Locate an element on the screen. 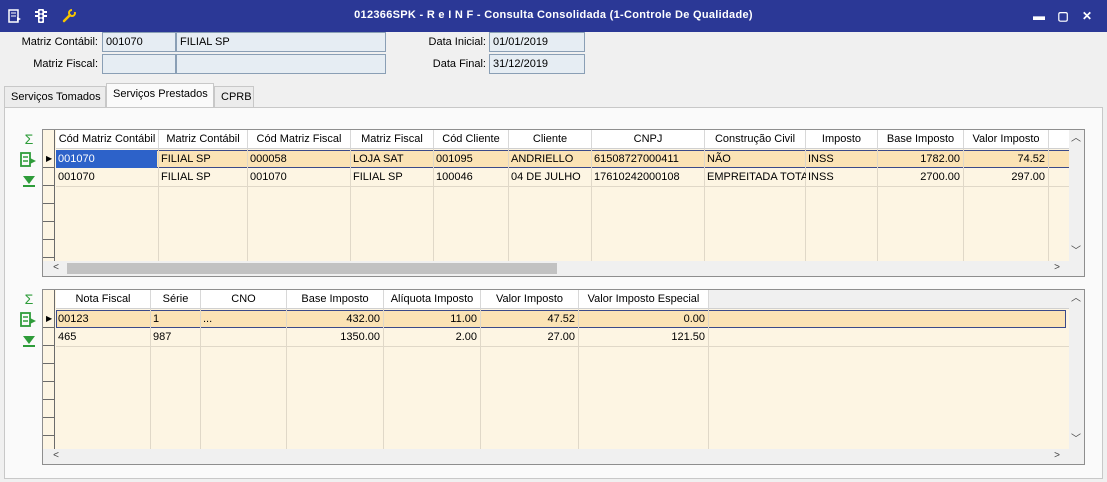  table-cell: 74.52 is located at coordinates (1006, 159).